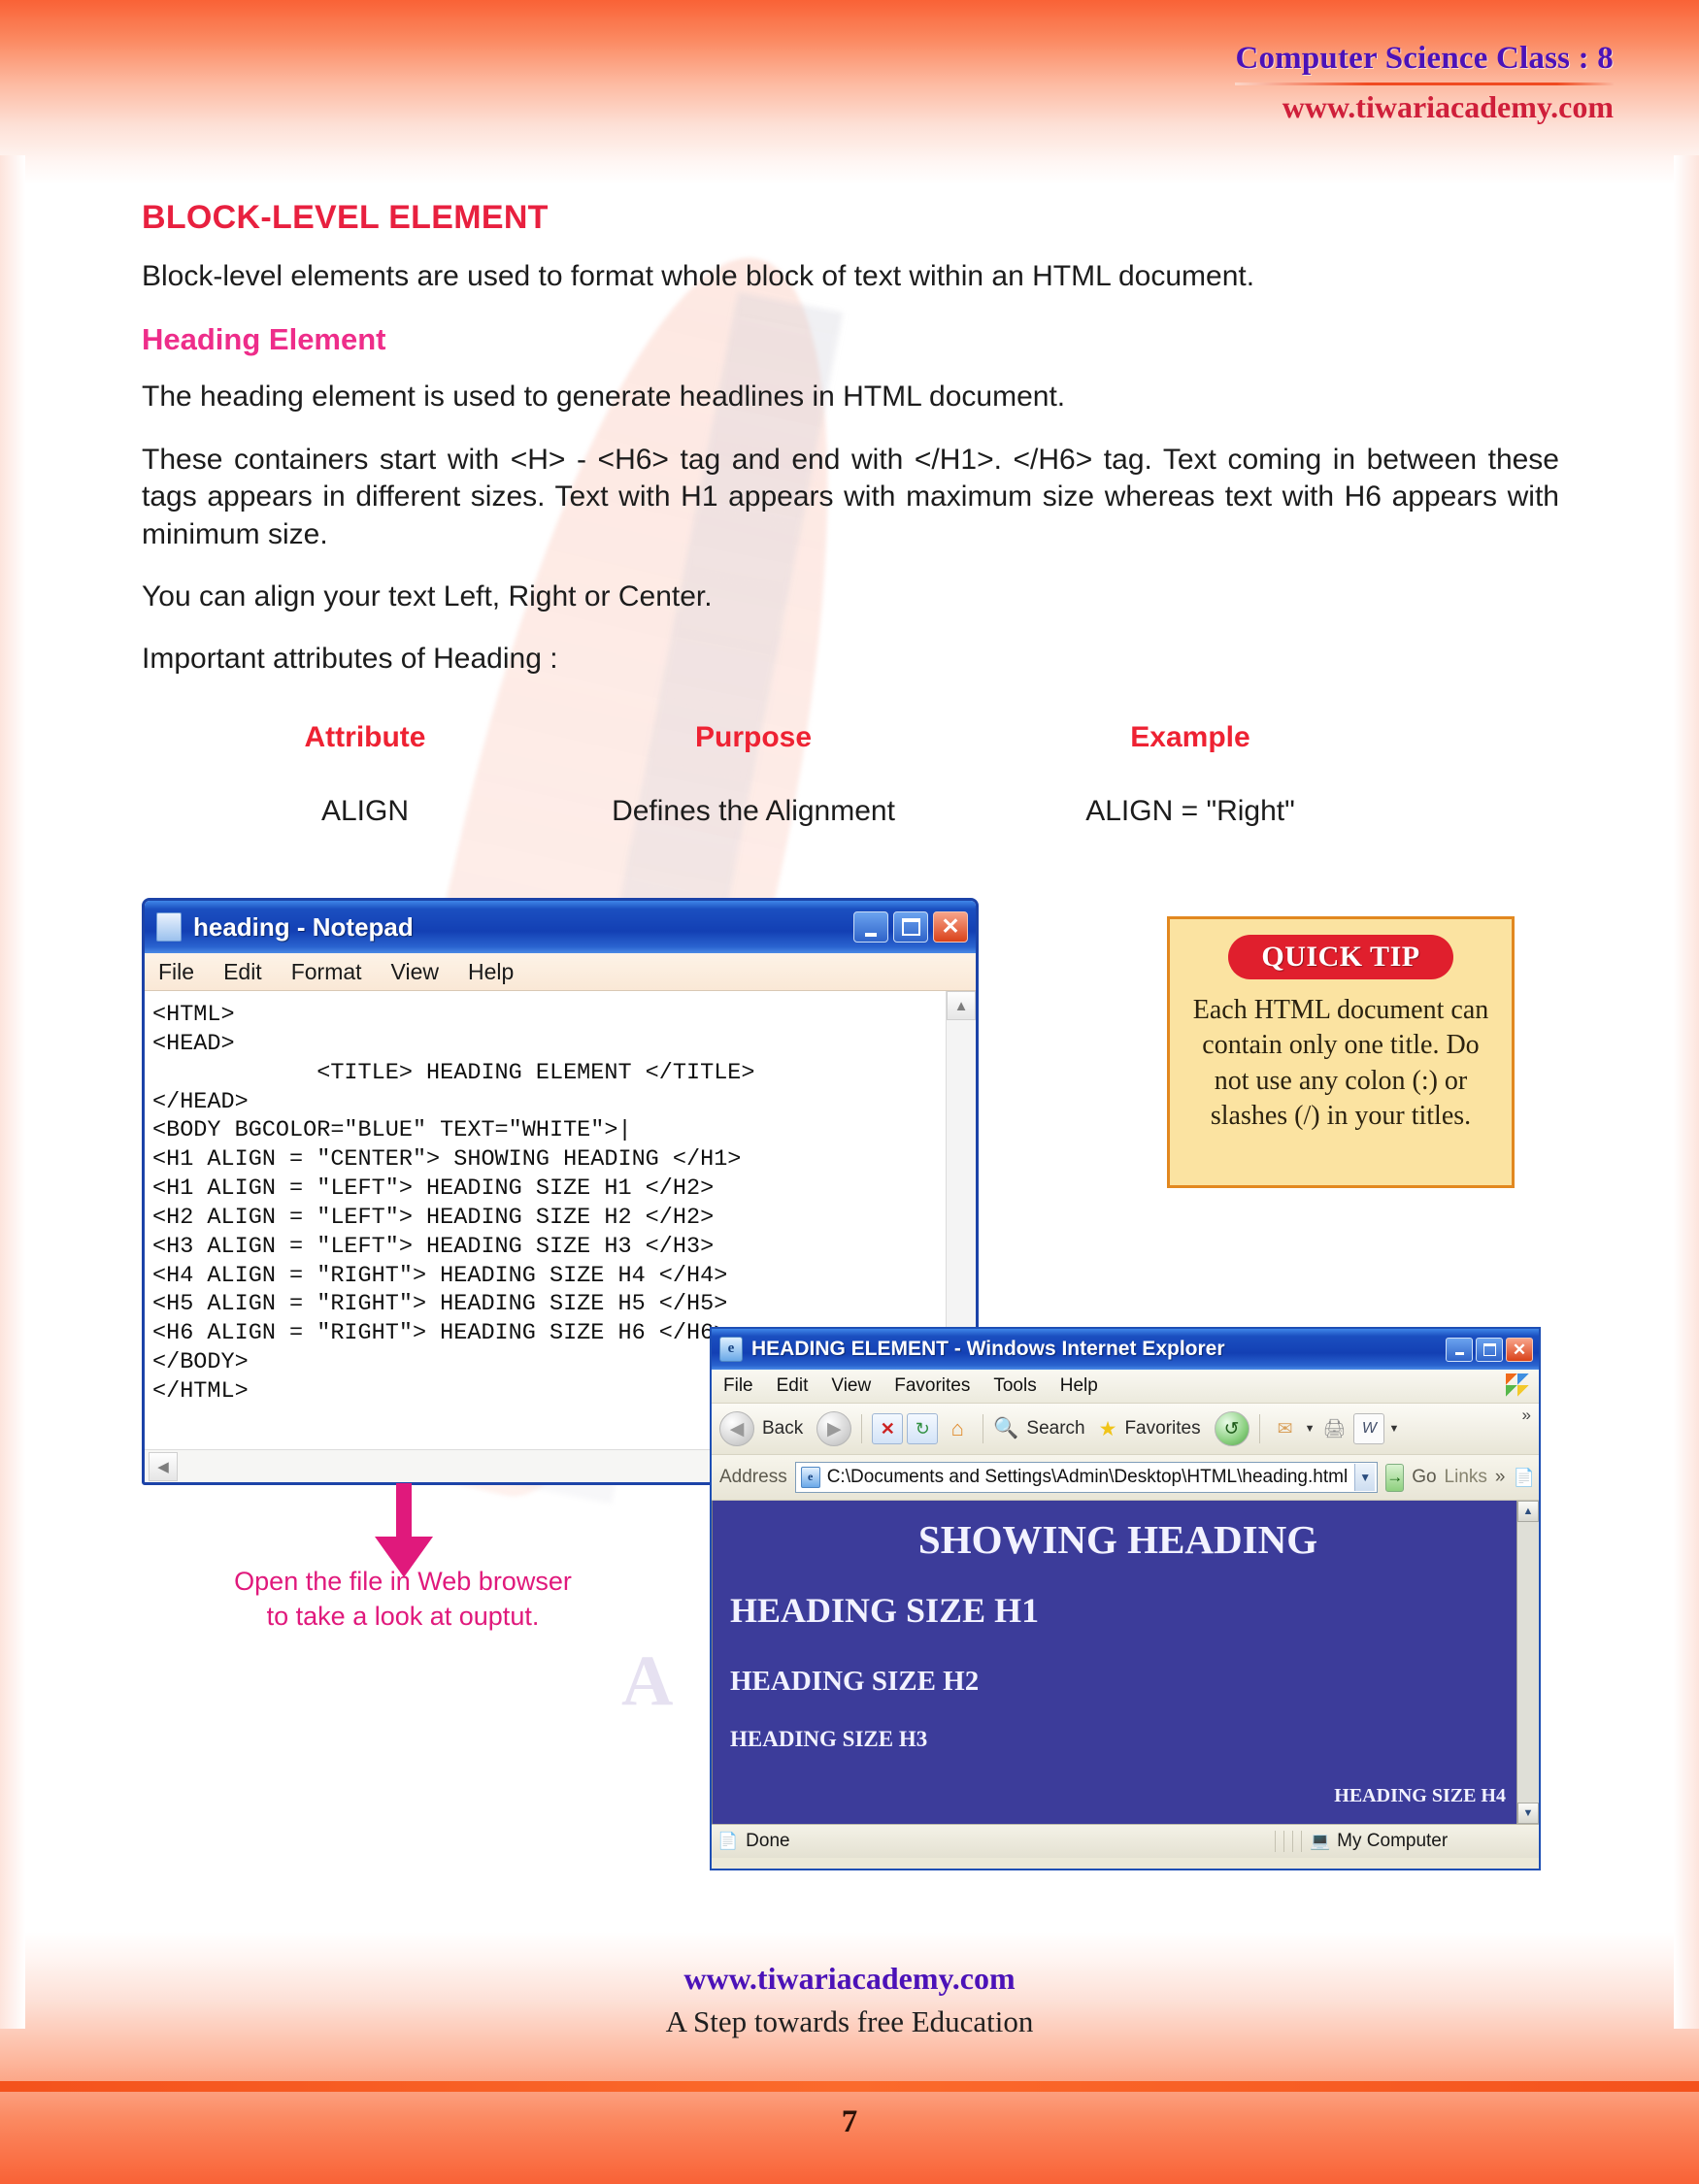 This screenshot has width=1699, height=2184. I want to click on close-button: ✕, so click(950, 927).